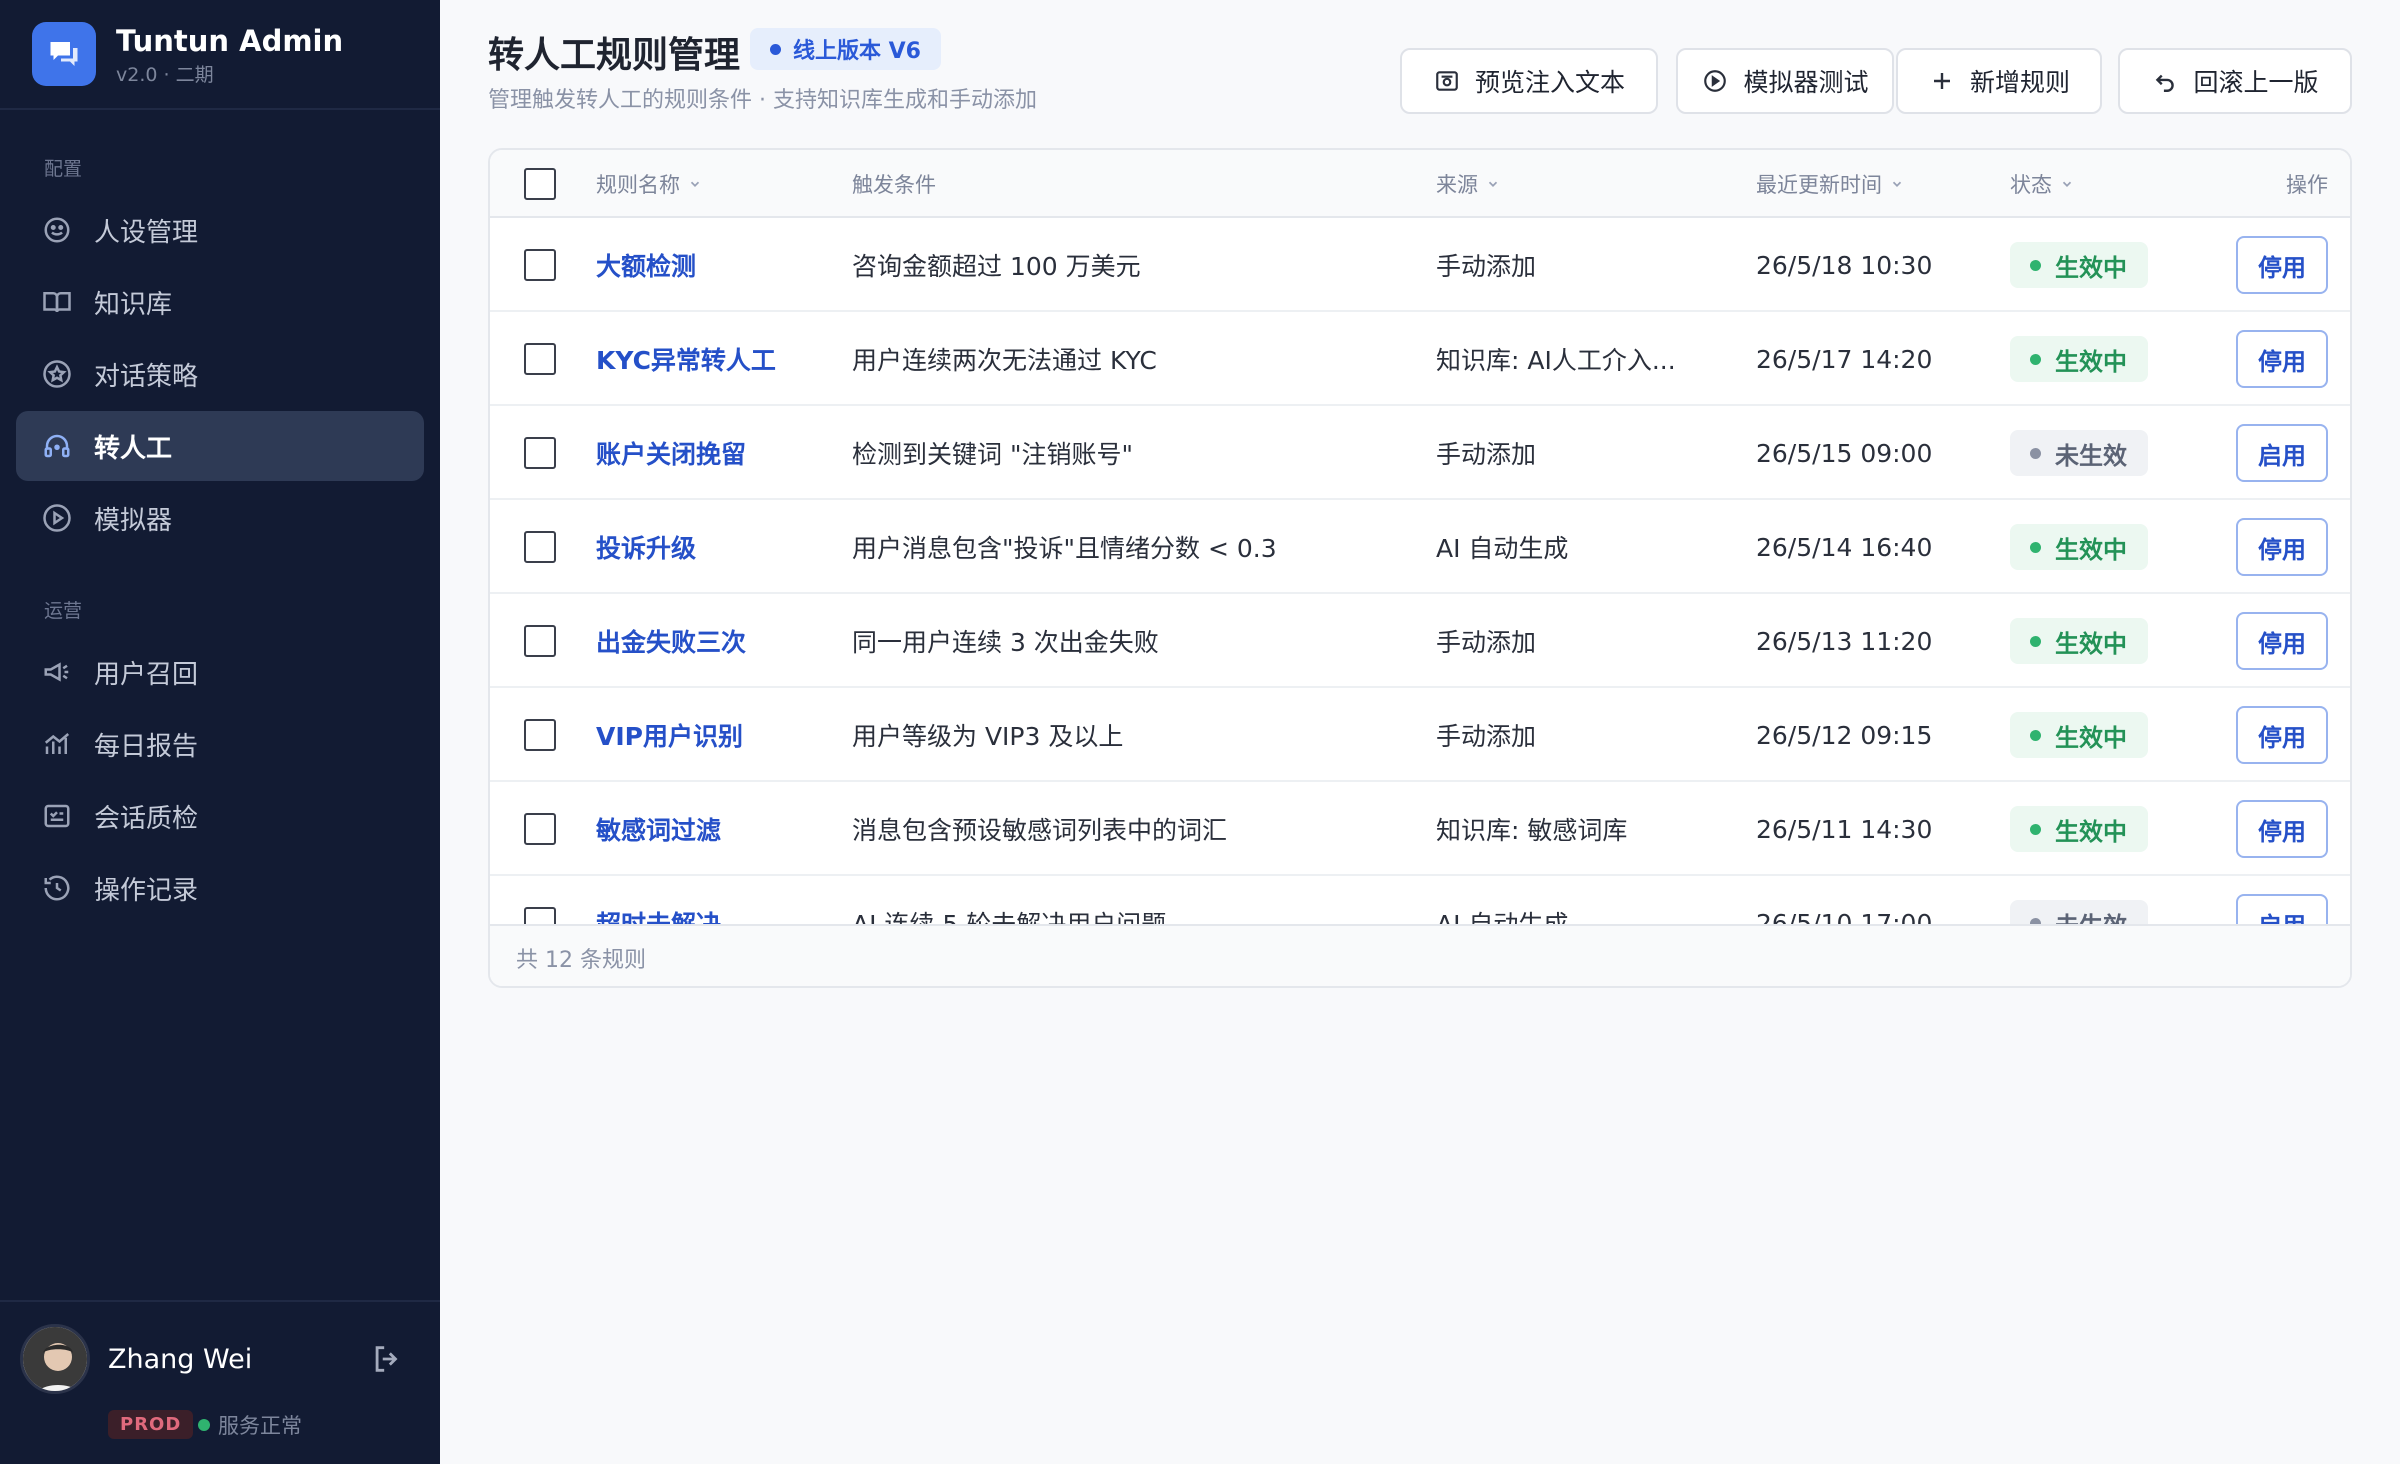 The width and height of the screenshot is (2400, 1464). I want to click on chart-icon, so click(57, 744).